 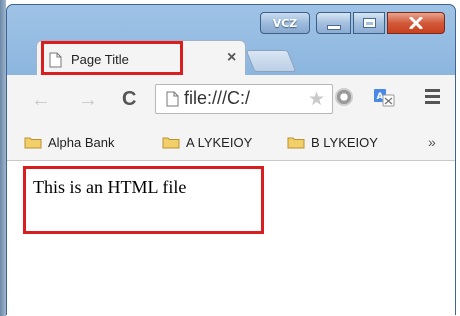 I want to click on close-window-icon, so click(x=416, y=23).